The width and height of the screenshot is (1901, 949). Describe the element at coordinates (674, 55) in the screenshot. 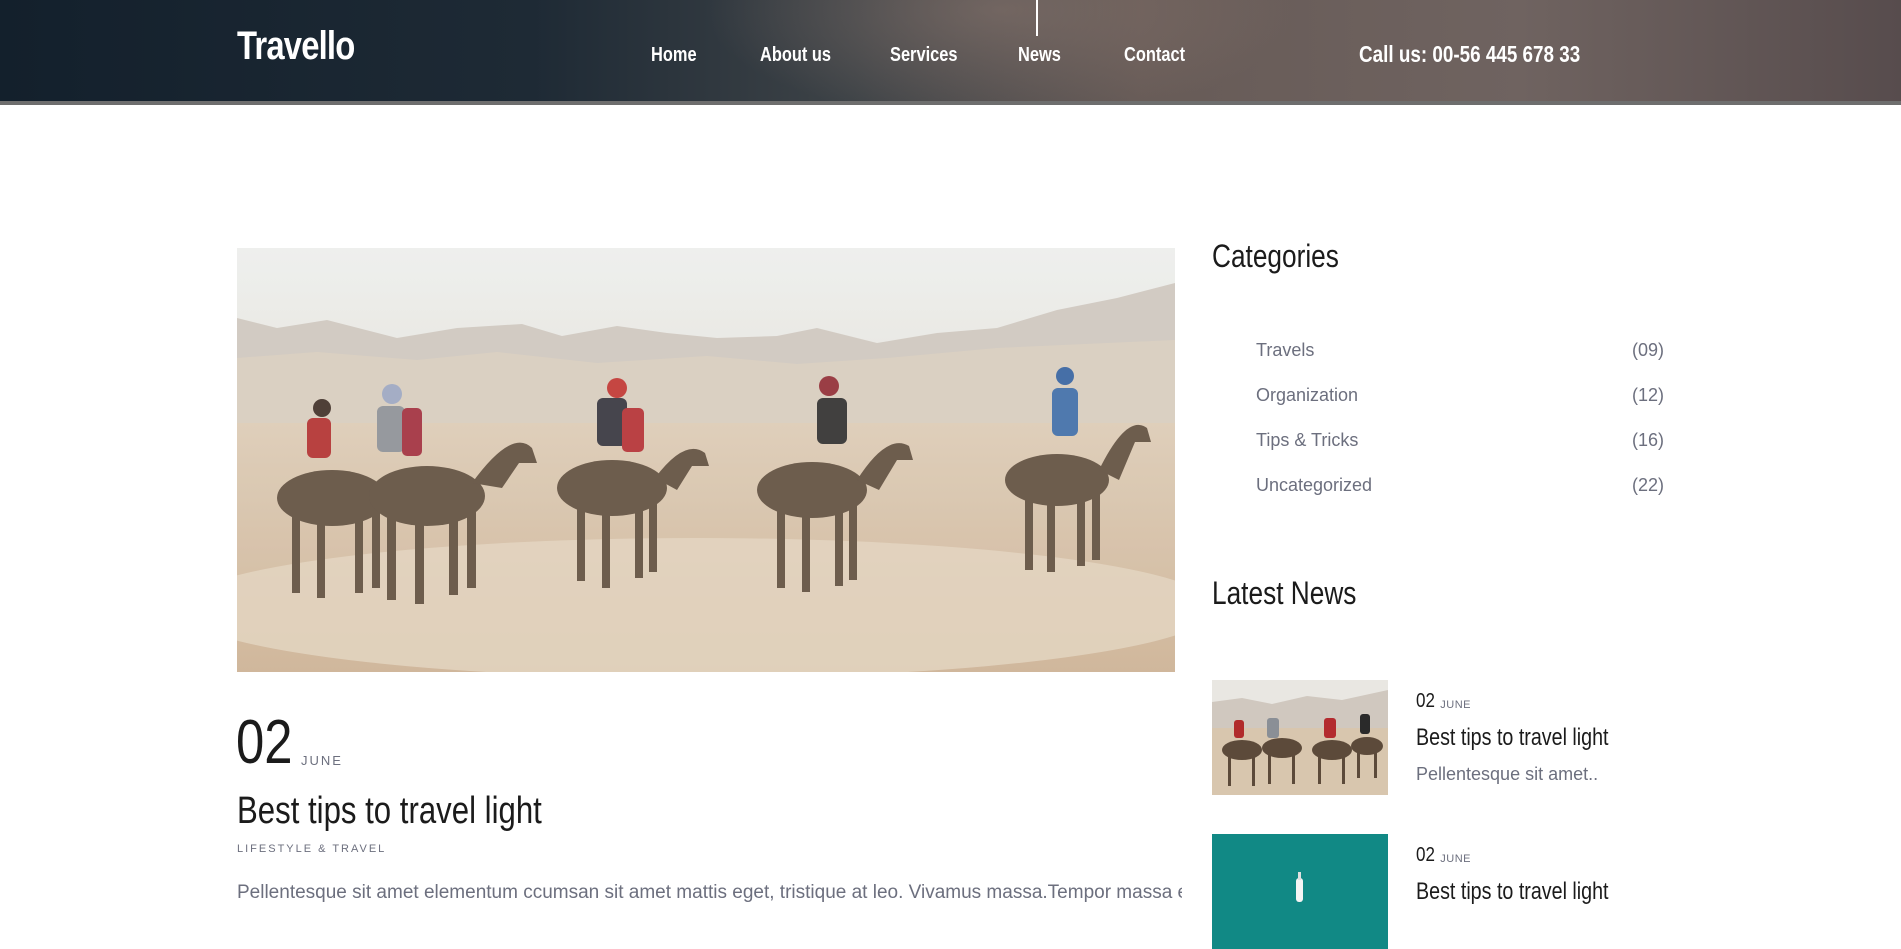

I see `nav-home: Home` at that location.